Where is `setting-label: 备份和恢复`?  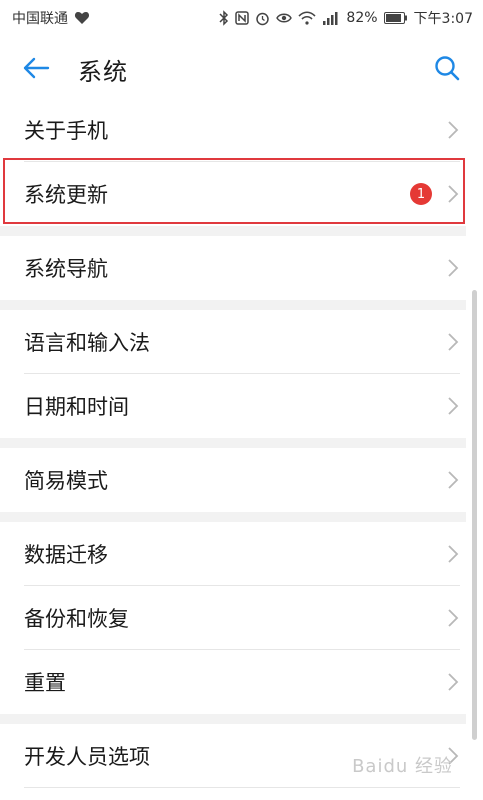 setting-label: 备份和恢复 is located at coordinates (76, 619).